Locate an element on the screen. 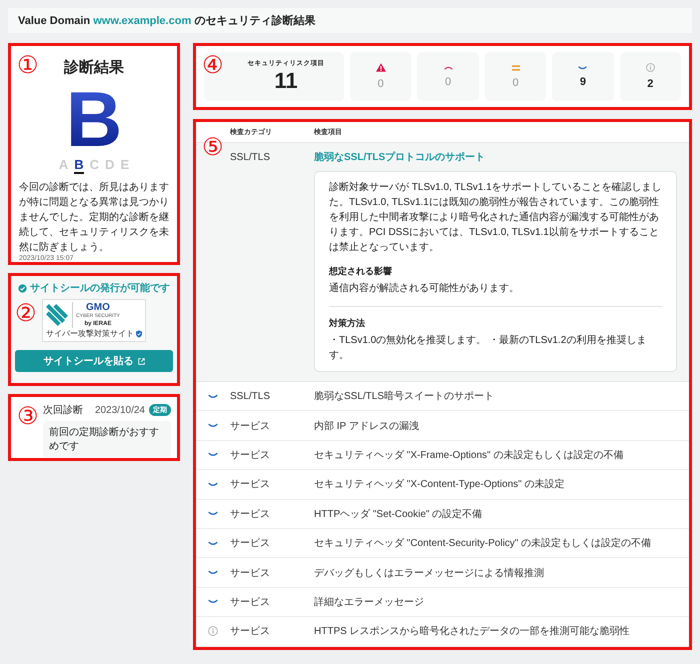 The width and height of the screenshot is (700, 664). finding-row: サービス デバッグもしくはエラーメッセージによる情報推測 is located at coordinates (442, 573).